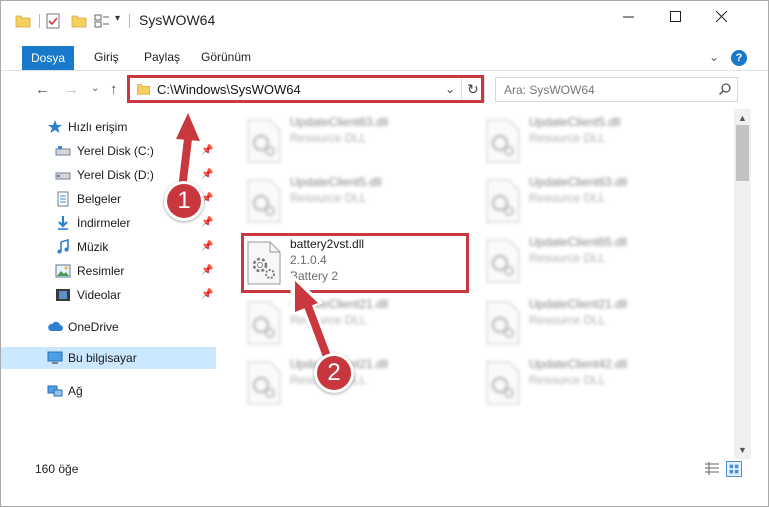  I want to click on sidebar-item-this-pc: Bu bilgisayar, so click(108, 358).